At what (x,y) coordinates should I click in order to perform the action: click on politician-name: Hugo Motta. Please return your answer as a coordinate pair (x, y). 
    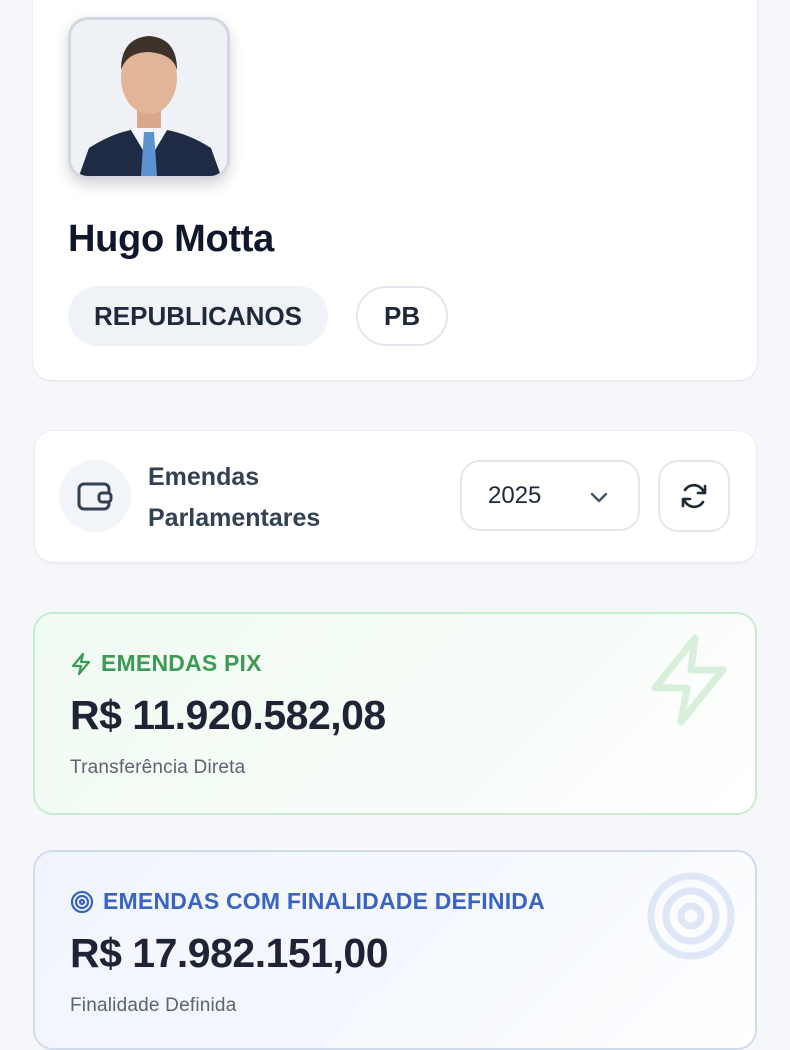
    Looking at the image, I should click on (171, 239).